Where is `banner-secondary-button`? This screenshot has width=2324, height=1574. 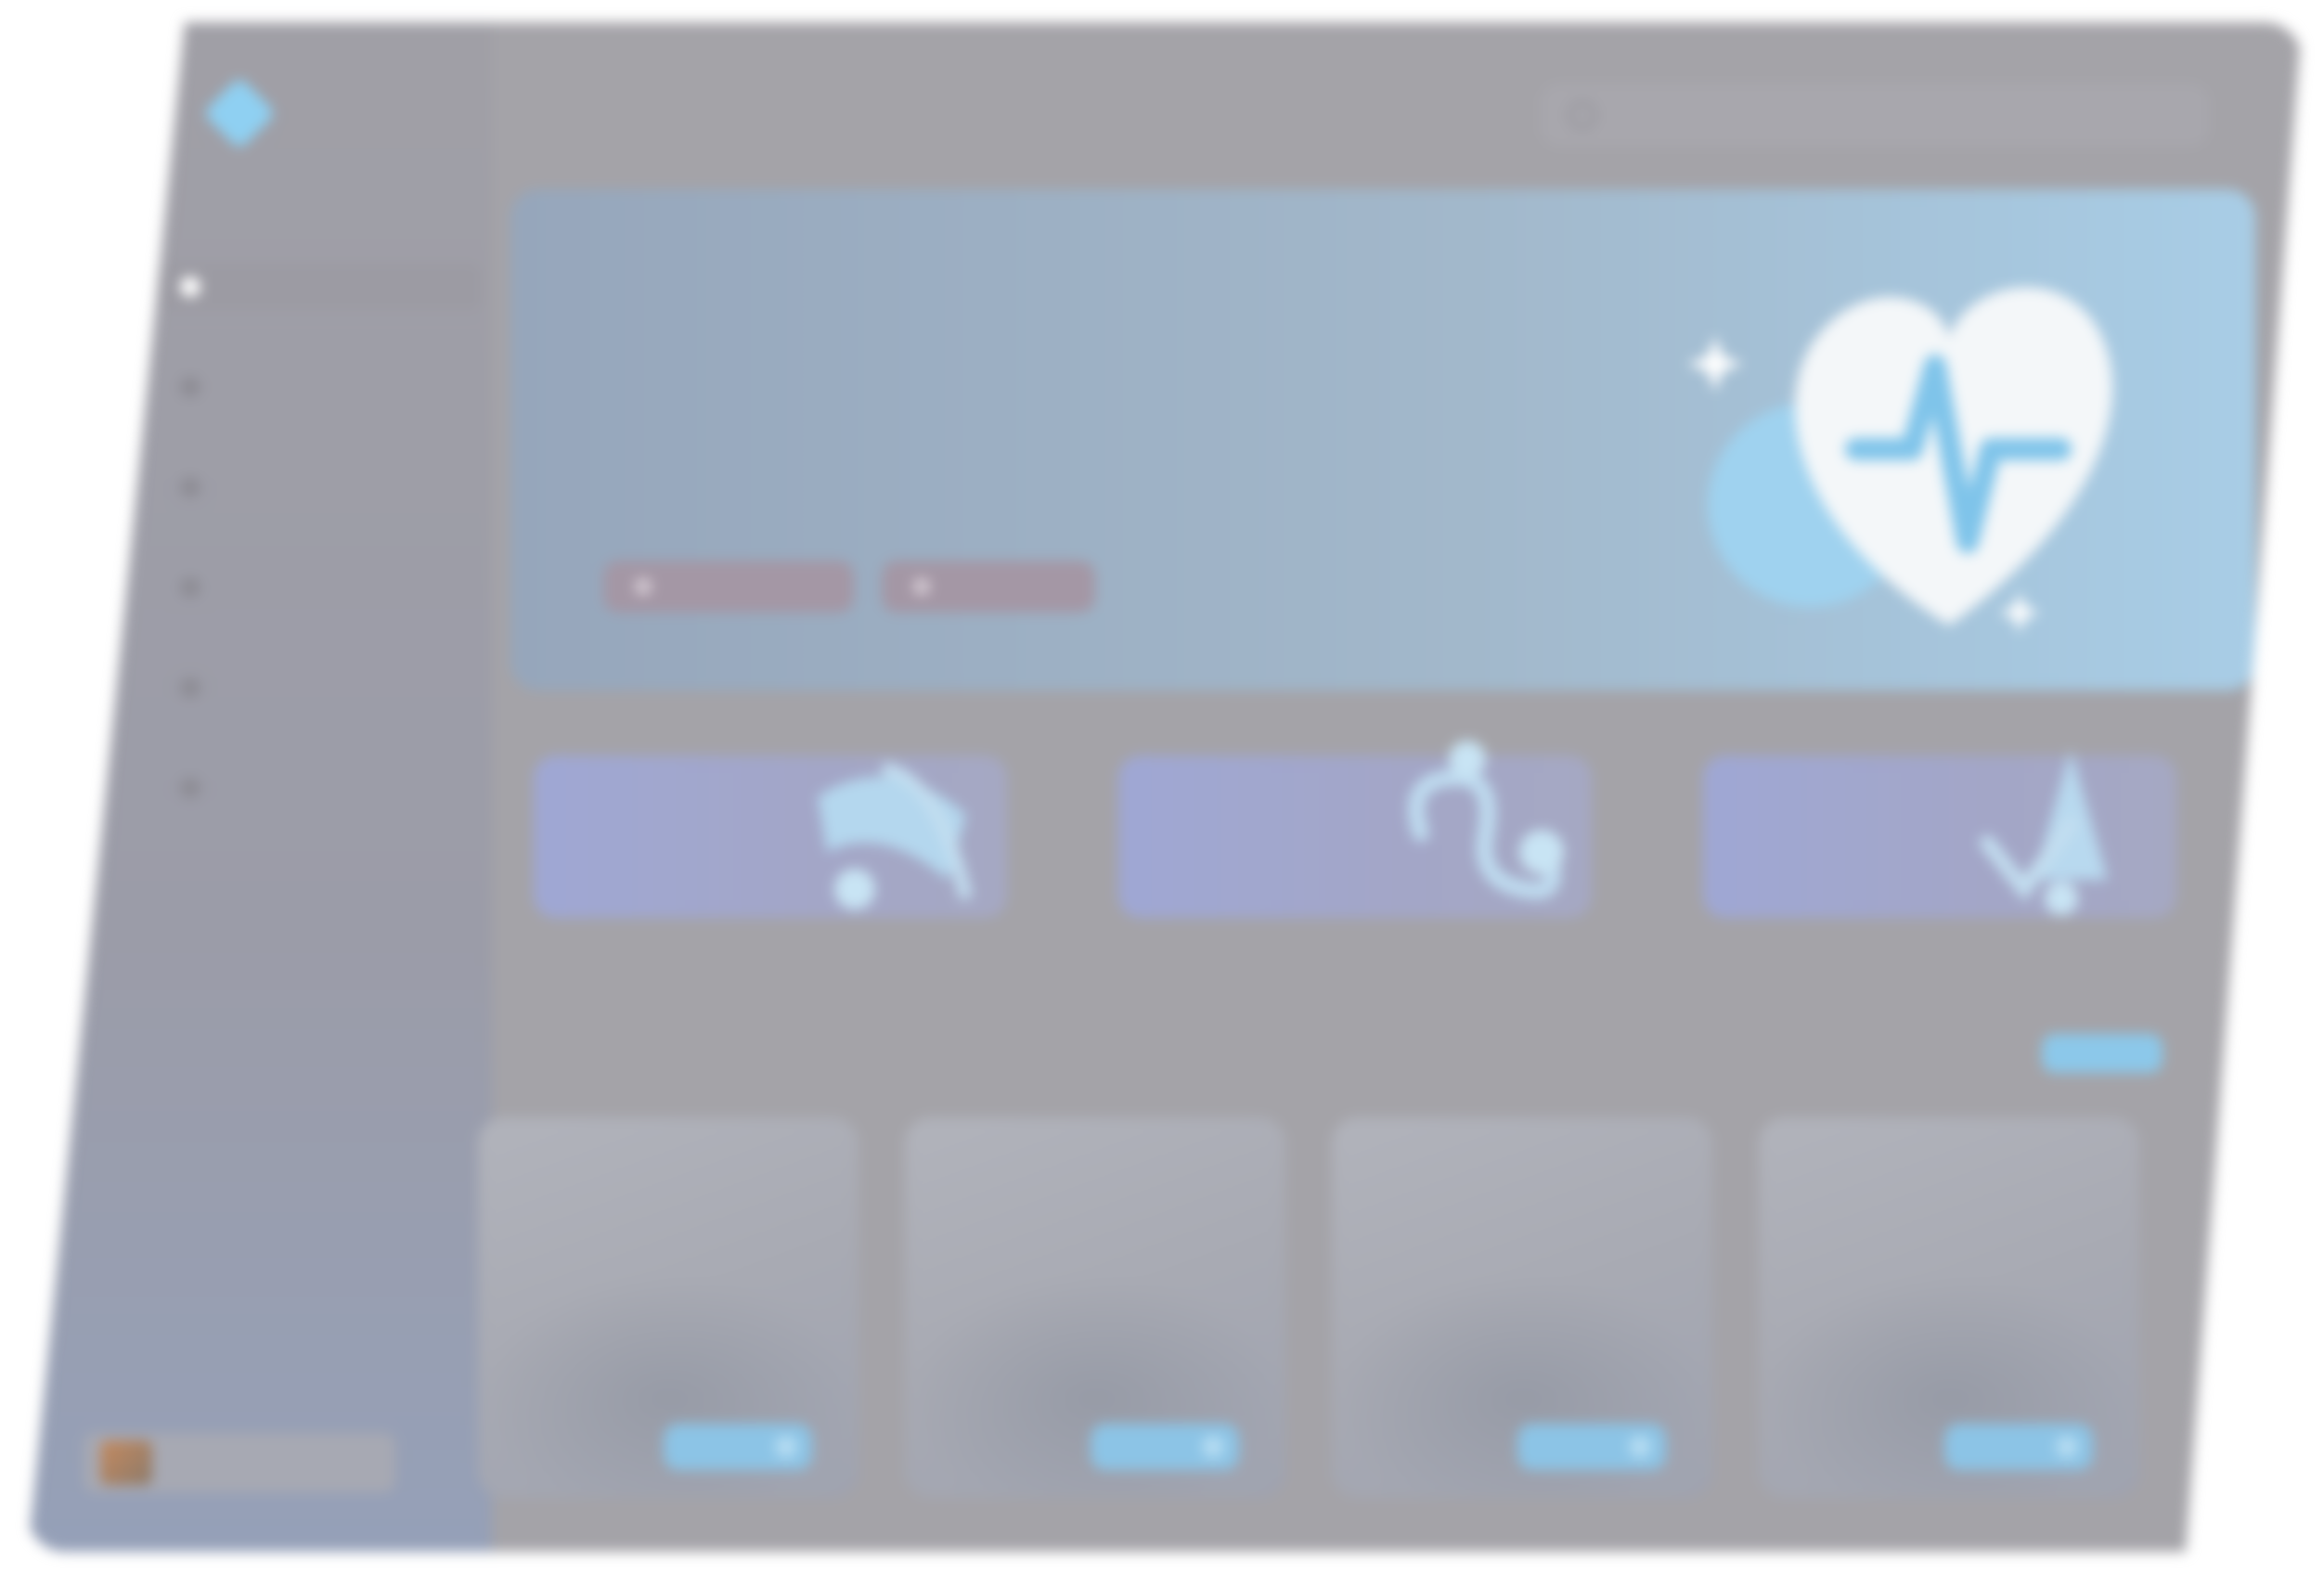 banner-secondary-button is located at coordinates (989, 587).